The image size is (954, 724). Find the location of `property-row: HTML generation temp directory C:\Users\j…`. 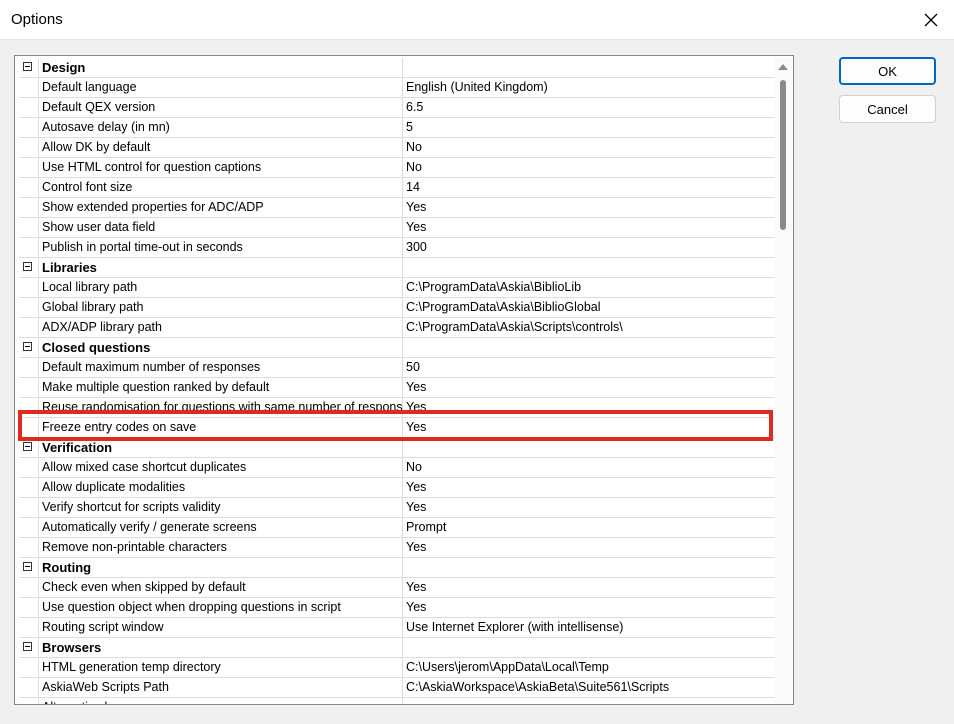

property-row: HTML generation temp directory C:\Users\j… is located at coordinates (403, 668).